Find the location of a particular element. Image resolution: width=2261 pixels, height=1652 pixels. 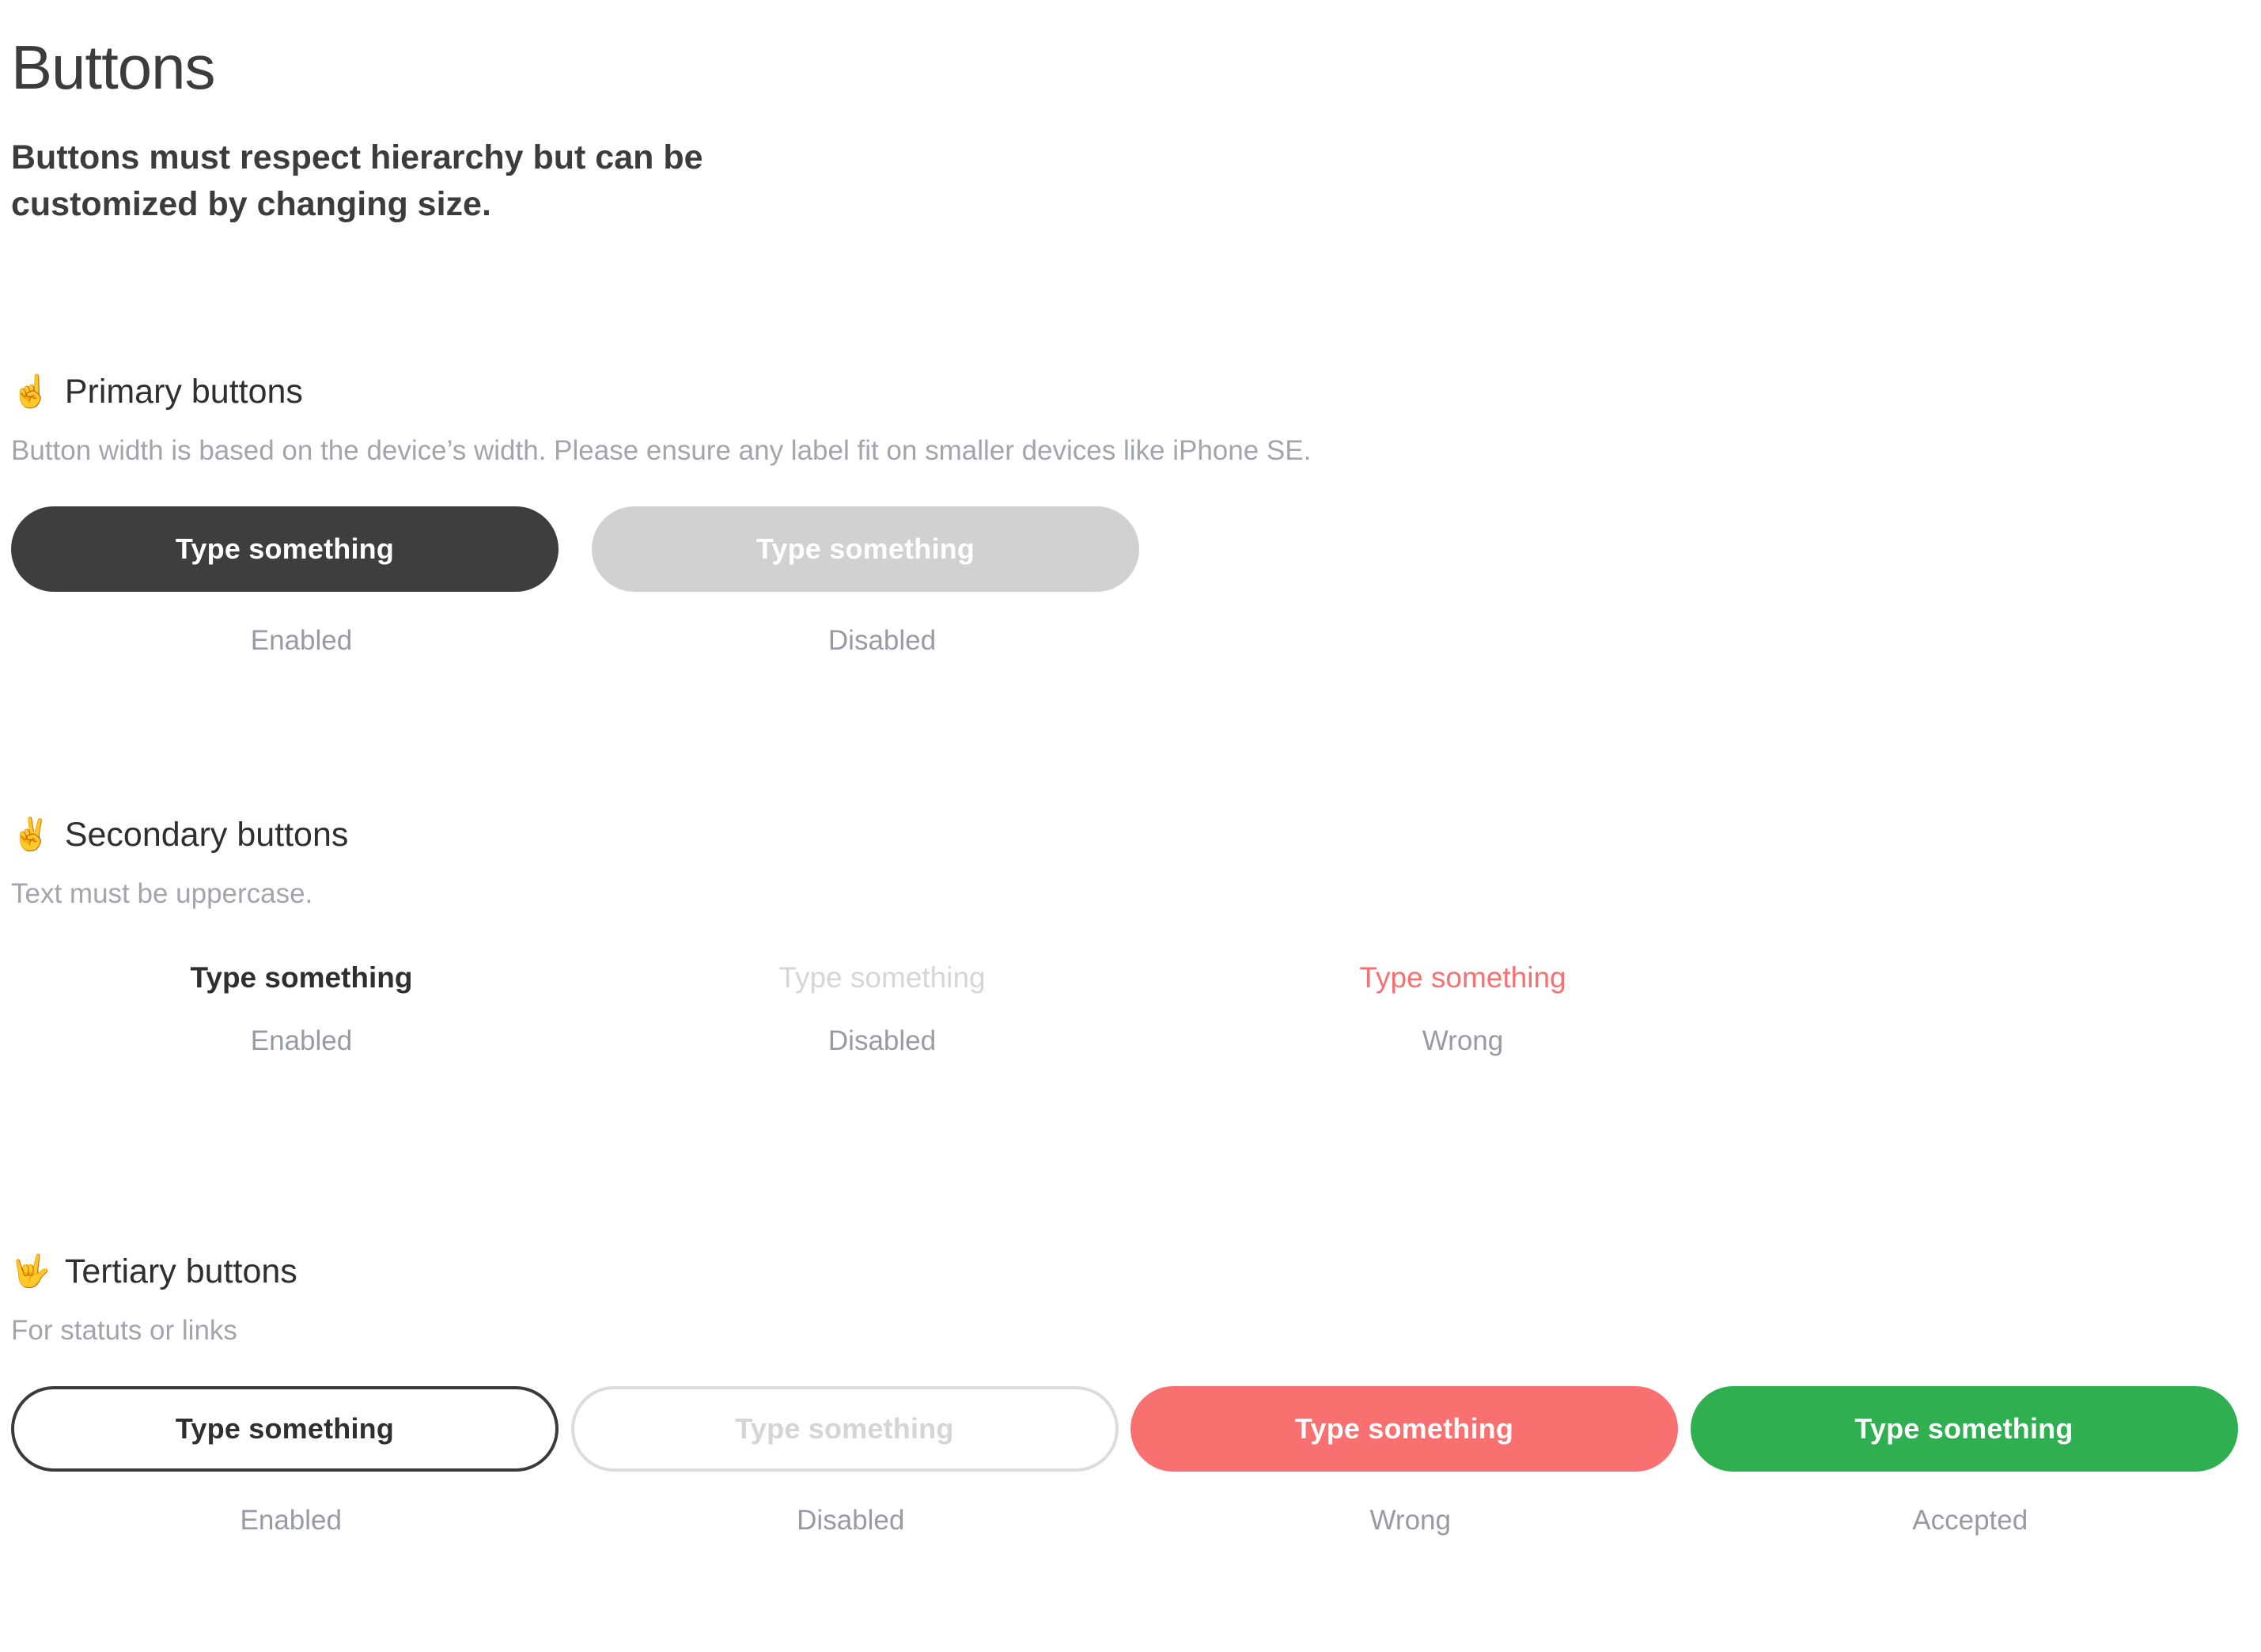

section-heading-tertiary: 🤟 Tertiary buttons is located at coordinates (1130, 1271).